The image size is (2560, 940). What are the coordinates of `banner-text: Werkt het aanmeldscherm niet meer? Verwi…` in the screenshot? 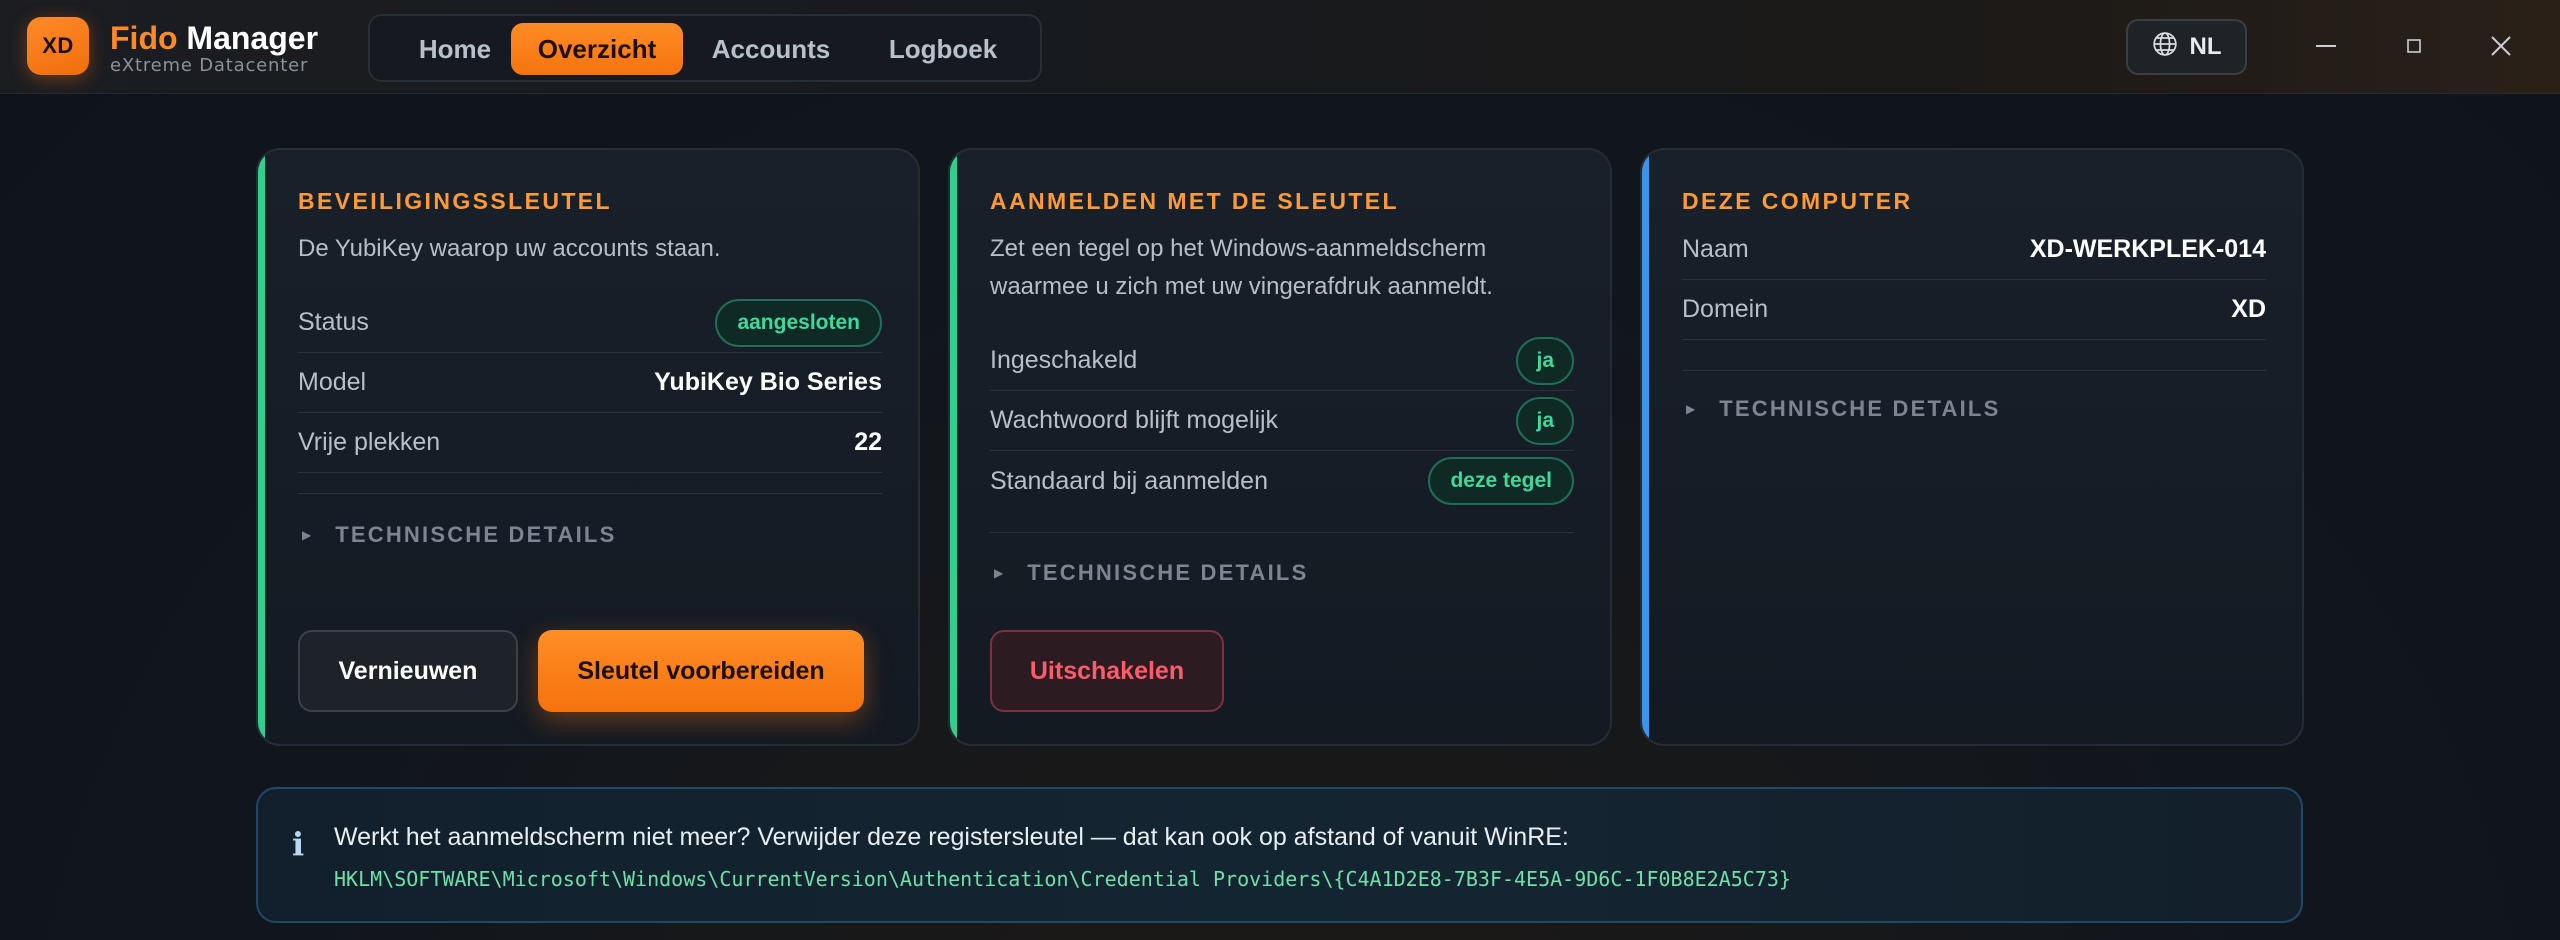 It's located at (951, 837).